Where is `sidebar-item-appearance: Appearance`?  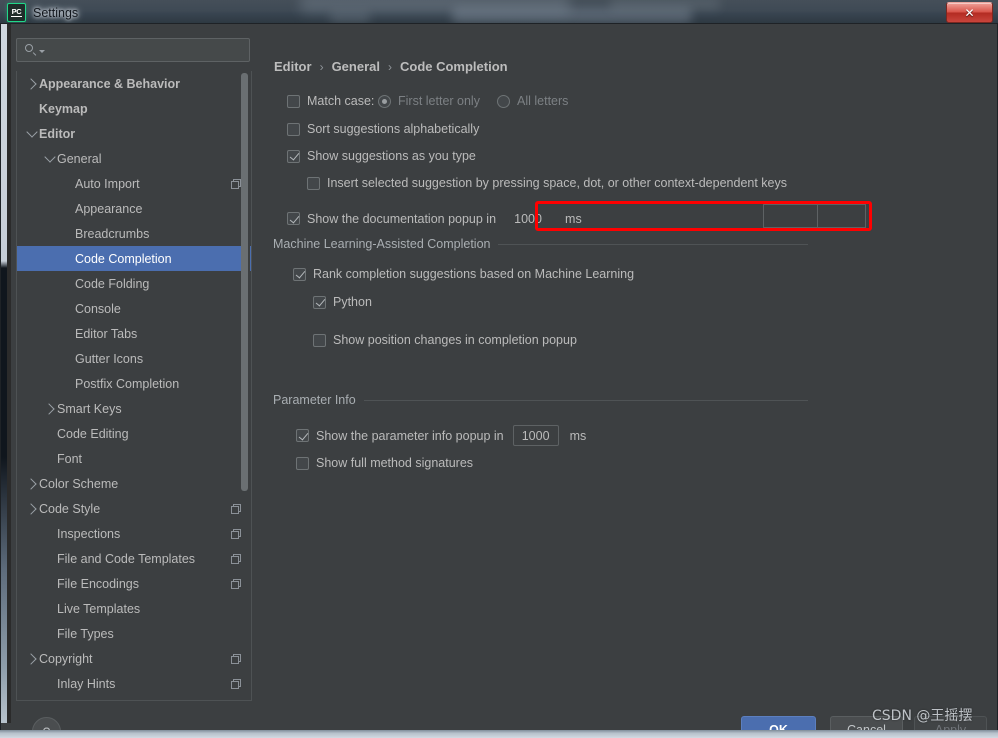
sidebar-item-appearance: Appearance is located at coordinates (134, 208).